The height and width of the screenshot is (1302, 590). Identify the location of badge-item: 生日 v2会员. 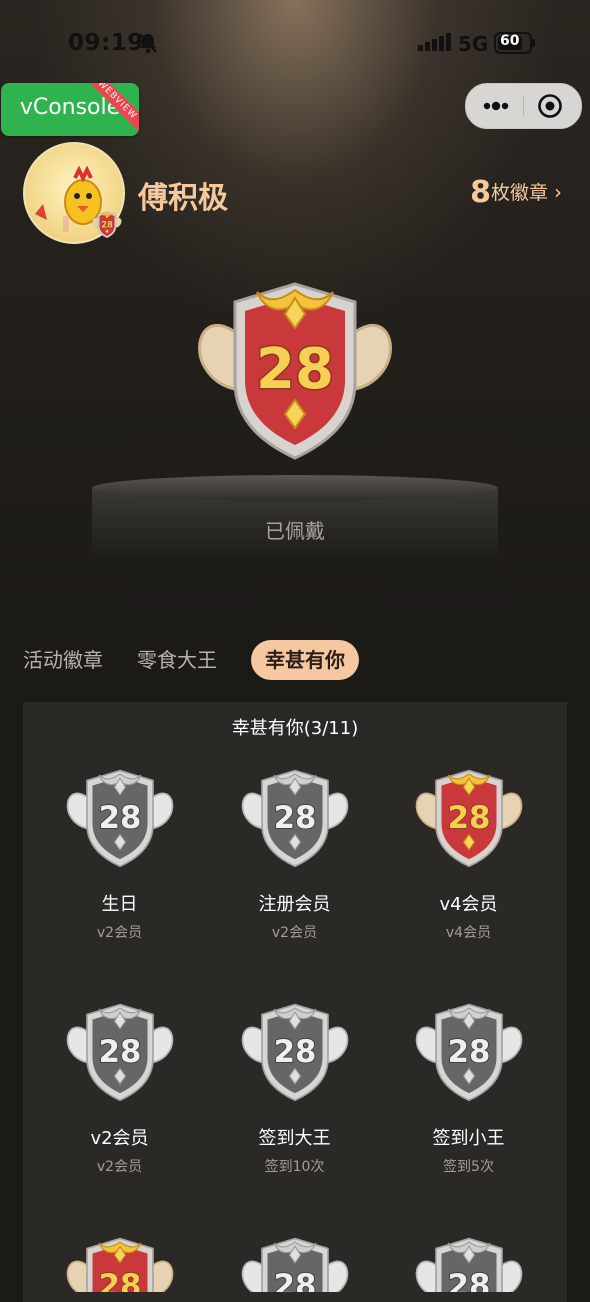
(119, 853).